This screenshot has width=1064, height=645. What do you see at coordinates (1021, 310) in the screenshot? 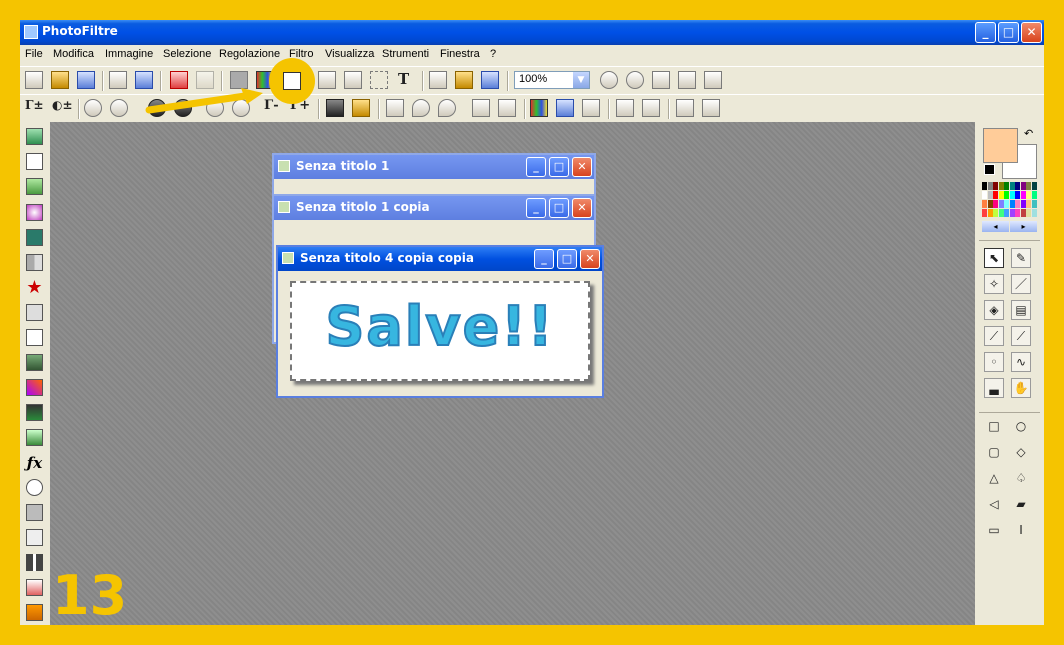
I see `spray-icon: ▤` at bounding box center [1021, 310].